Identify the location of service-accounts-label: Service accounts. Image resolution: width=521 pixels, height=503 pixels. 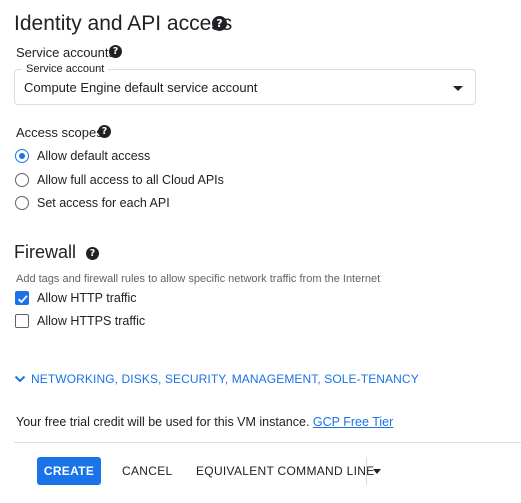
(65, 52).